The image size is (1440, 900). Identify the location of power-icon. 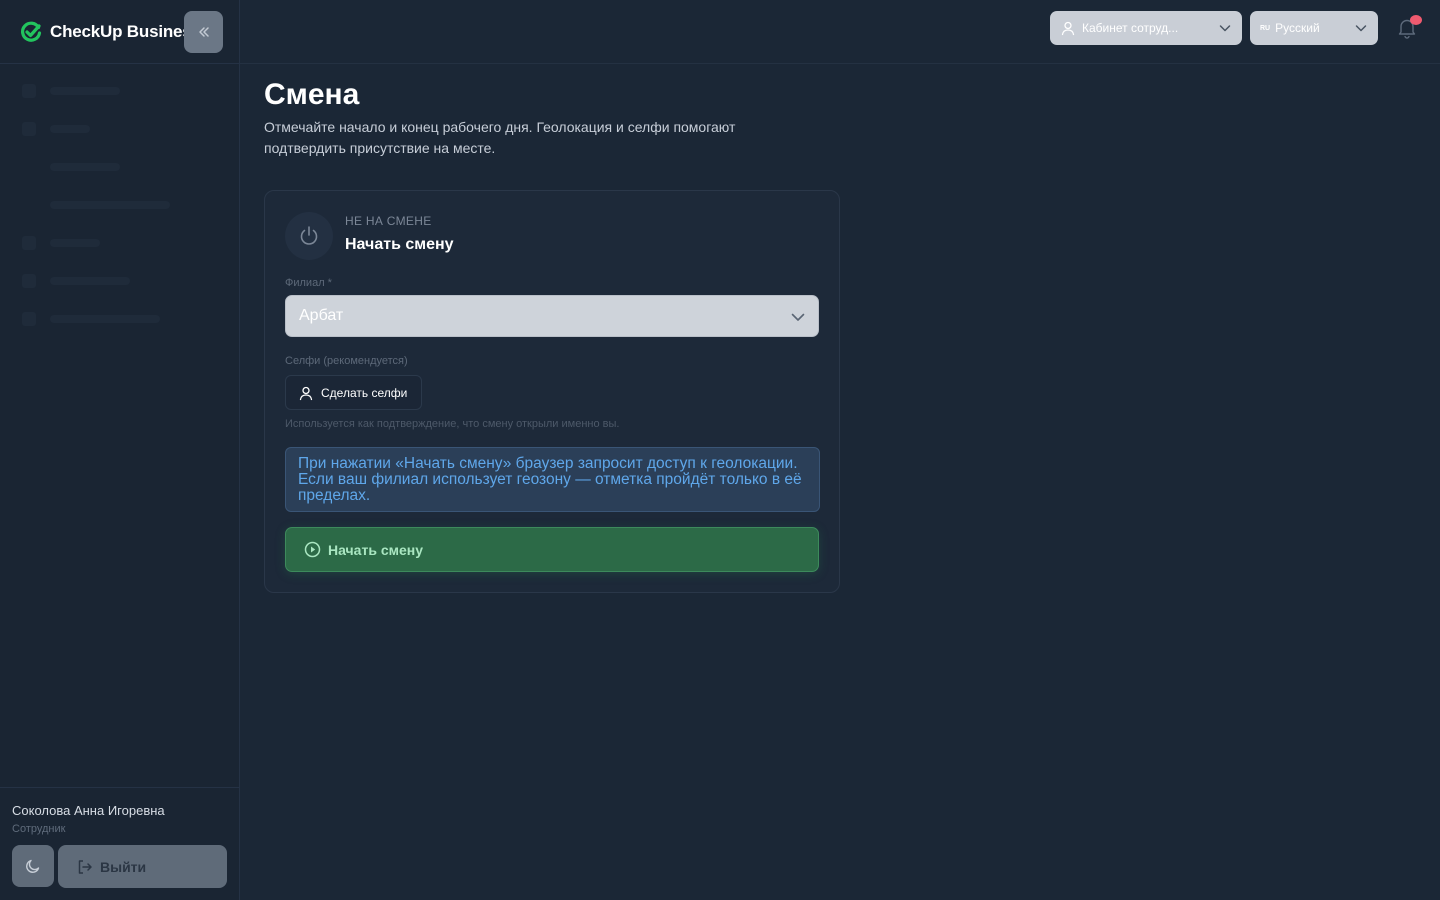
(309, 235).